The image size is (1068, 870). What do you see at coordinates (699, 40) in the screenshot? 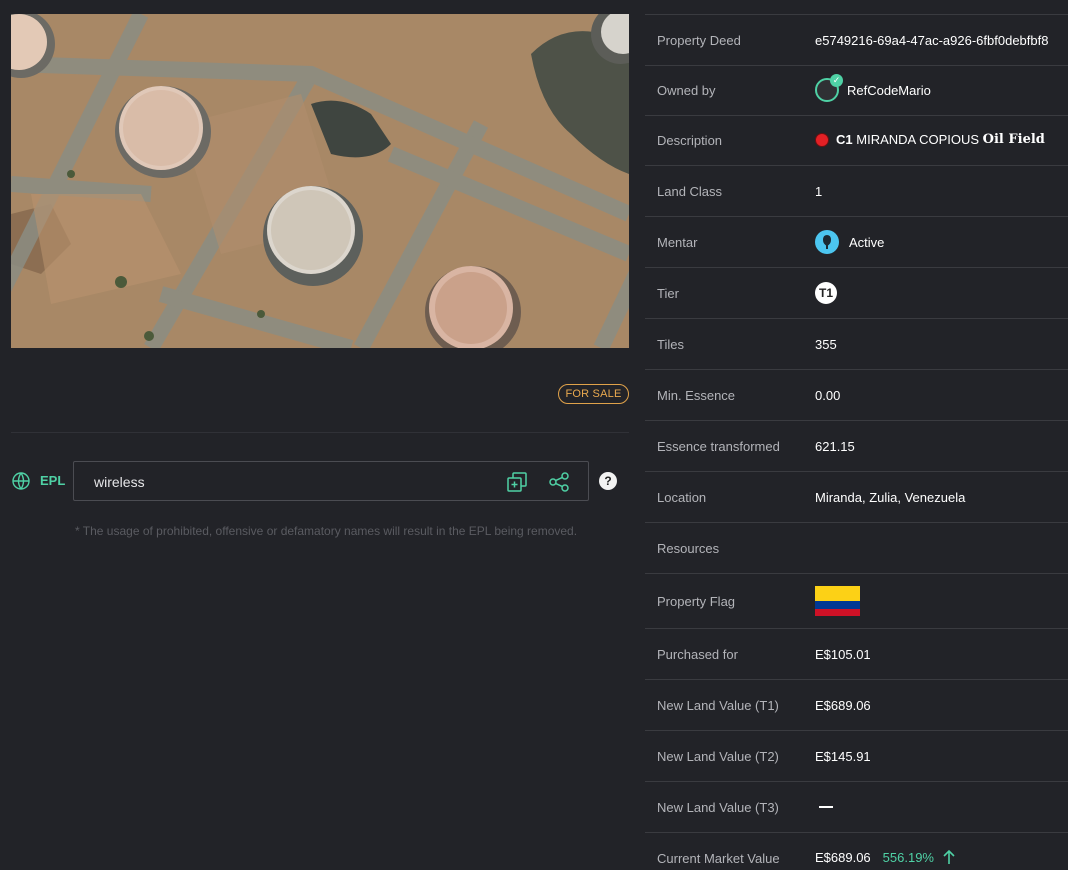
I see `property-deed-label: Property Deed` at bounding box center [699, 40].